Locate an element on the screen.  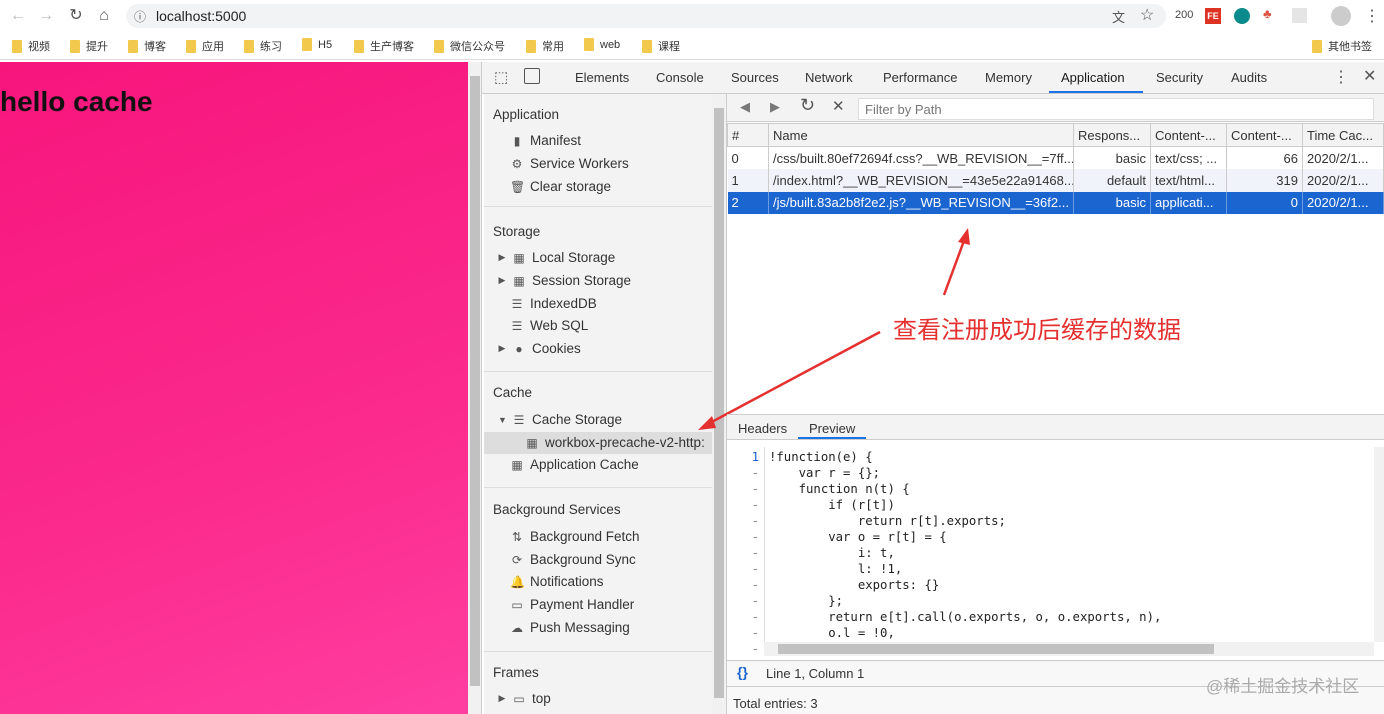
sidebar-item-background-fetch: ⇅ Background Fetch is located at coordinates (575, 536).